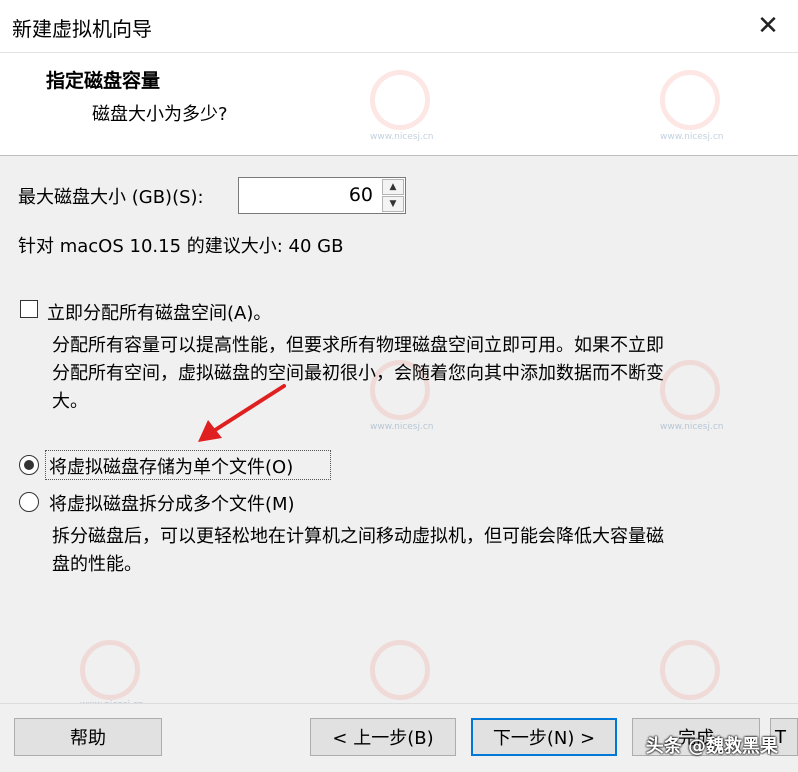 The height and width of the screenshot is (772, 798). Describe the element at coordinates (29, 502) in the screenshot. I see `split-files-radio` at that location.